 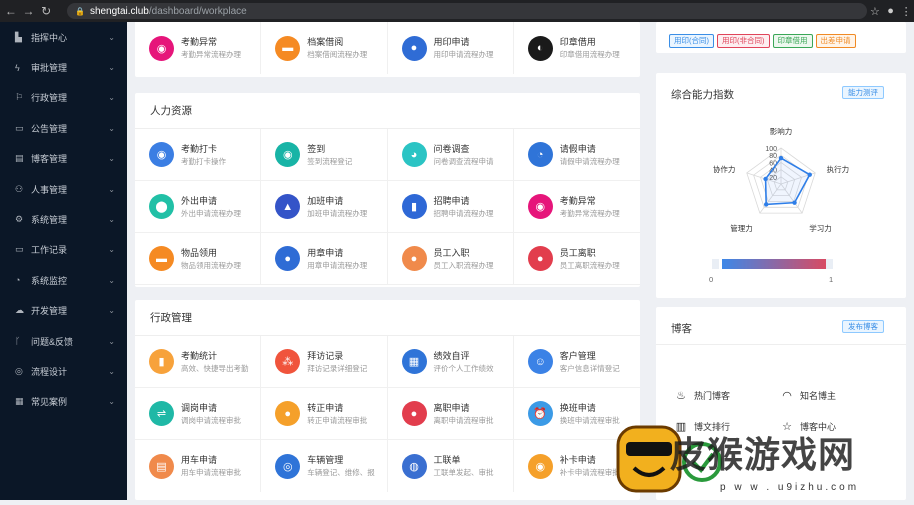 I want to click on process-item: ▮ 招聘申请 招聘申请流程办理, so click(x=450, y=207).